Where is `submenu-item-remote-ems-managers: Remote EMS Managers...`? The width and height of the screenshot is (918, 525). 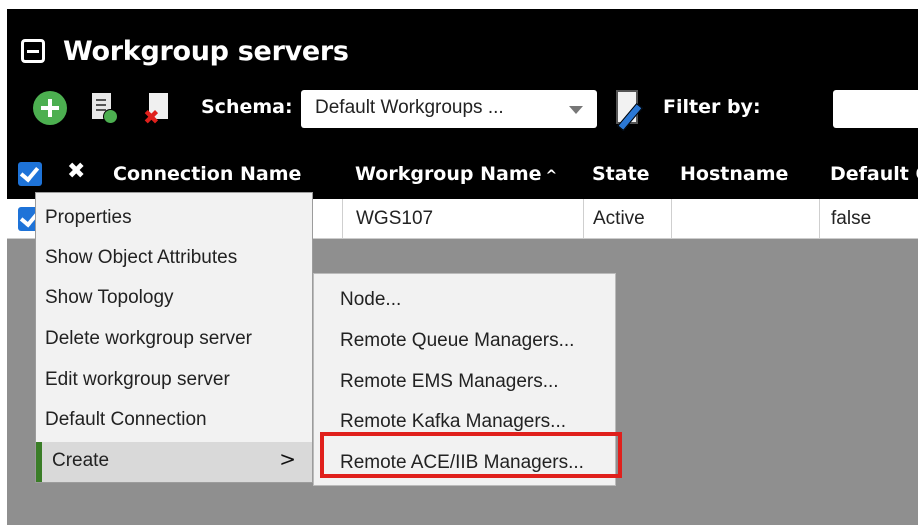
submenu-item-remote-ems-managers: Remote EMS Managers... is located at coordinates (464, 382).